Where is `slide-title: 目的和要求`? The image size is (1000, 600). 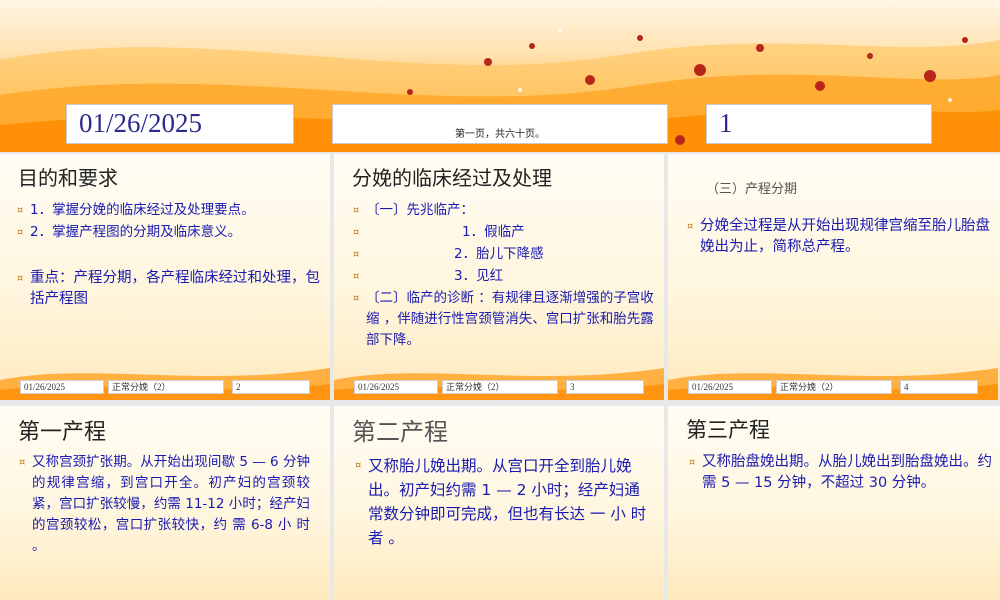
slide-title: 目的和要求 is located at coordinates (68, 178).